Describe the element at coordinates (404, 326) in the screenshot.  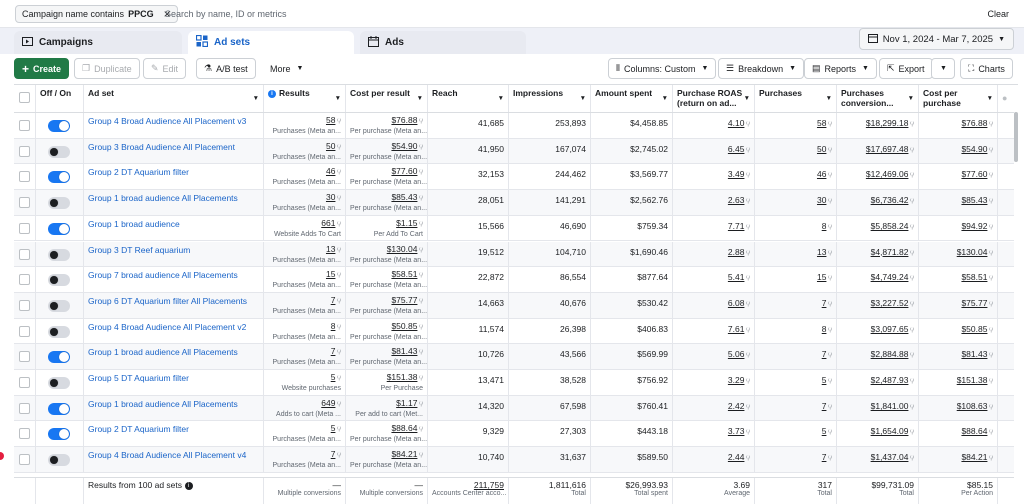
I see `cost-per-result-link: $50.85` at that location.